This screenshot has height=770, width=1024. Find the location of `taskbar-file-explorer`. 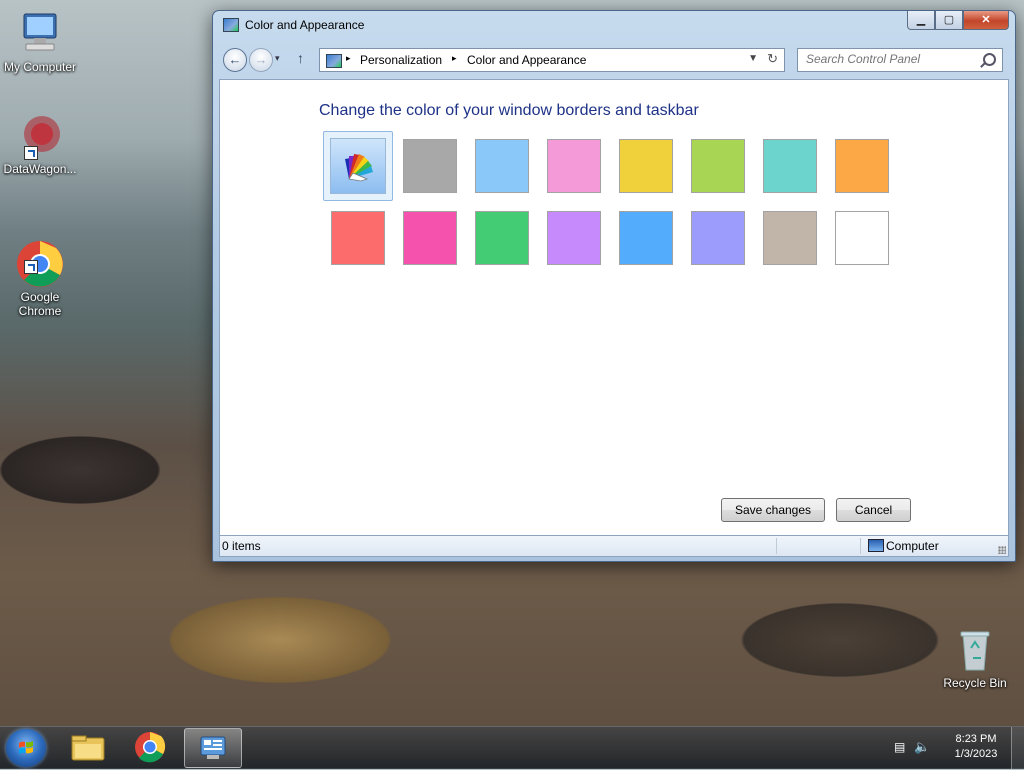

taskbar-file-explorer is located at coordinates (88, 747).